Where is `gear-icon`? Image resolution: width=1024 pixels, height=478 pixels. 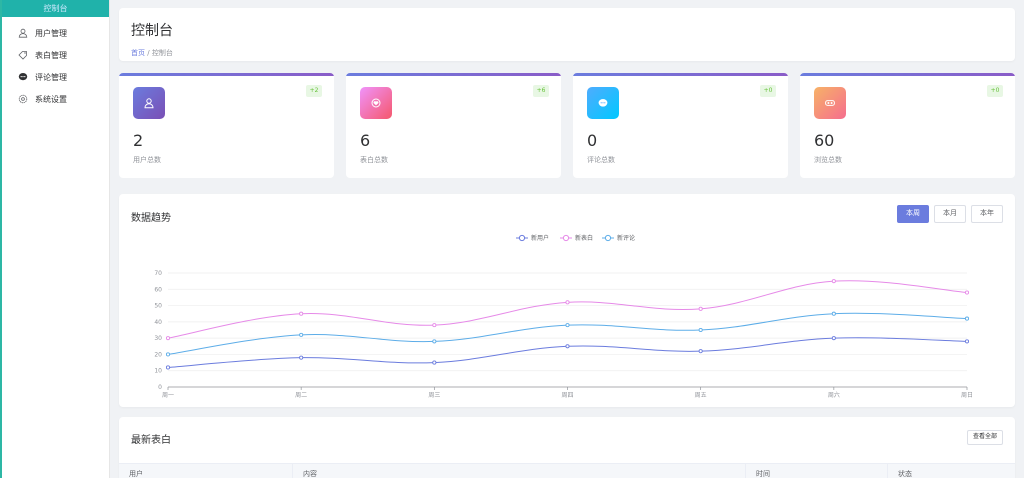
gear-icon is located at coordinates (23, 99).